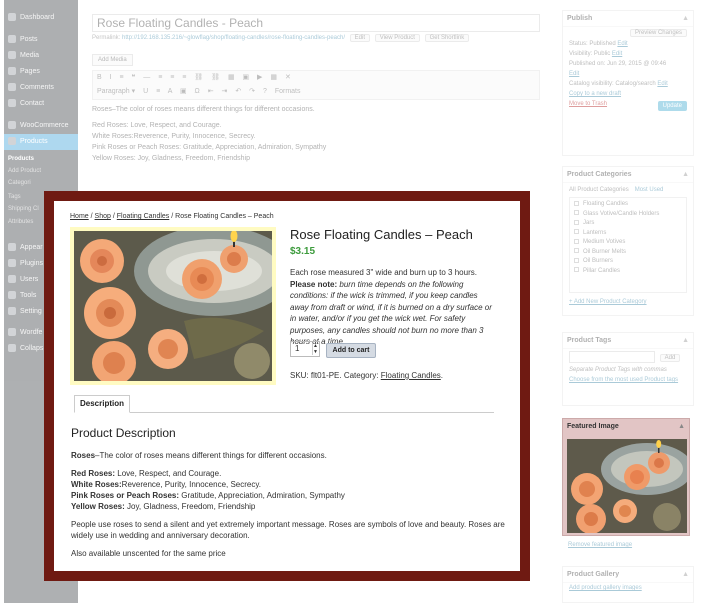 This screenshot has height=603, width=706. I want to click on category-link: Floating Candles, so click(411, 375).